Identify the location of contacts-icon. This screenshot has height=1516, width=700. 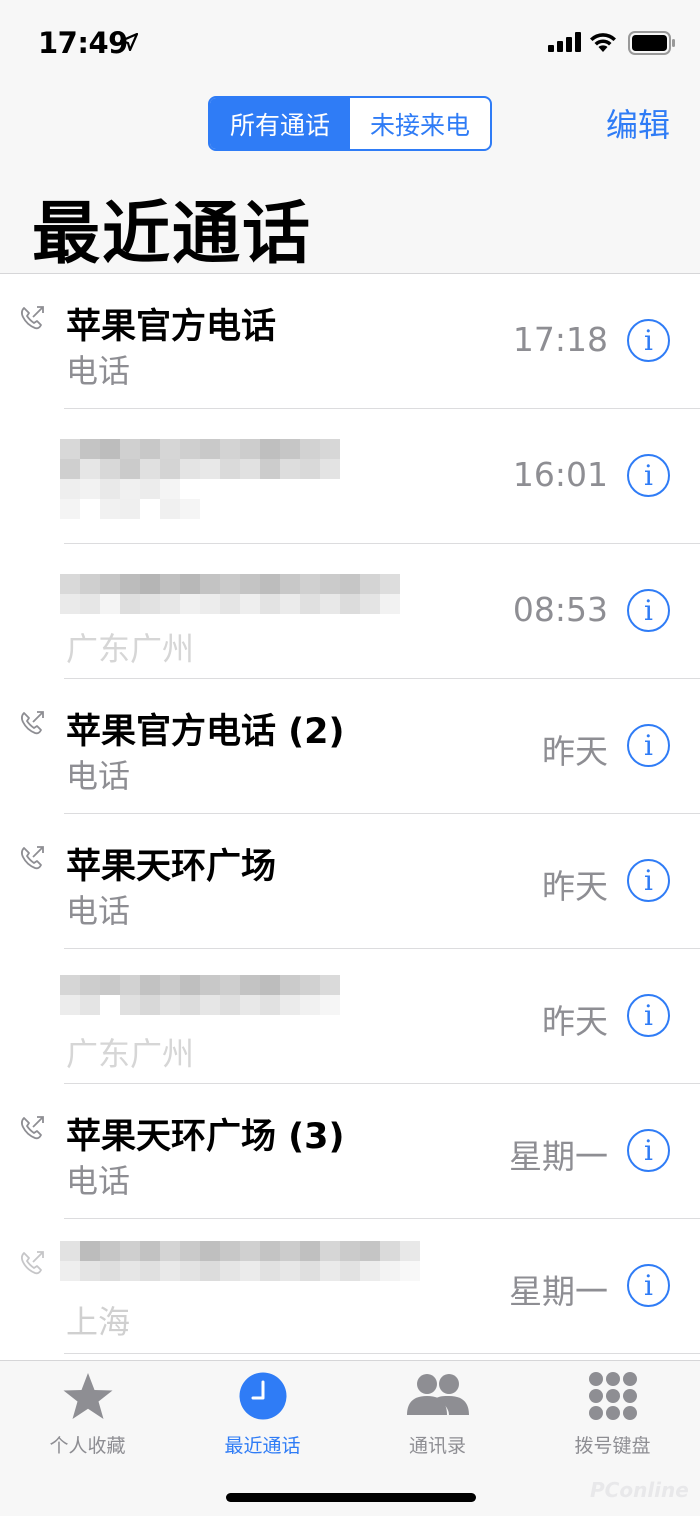
(437, 1394).